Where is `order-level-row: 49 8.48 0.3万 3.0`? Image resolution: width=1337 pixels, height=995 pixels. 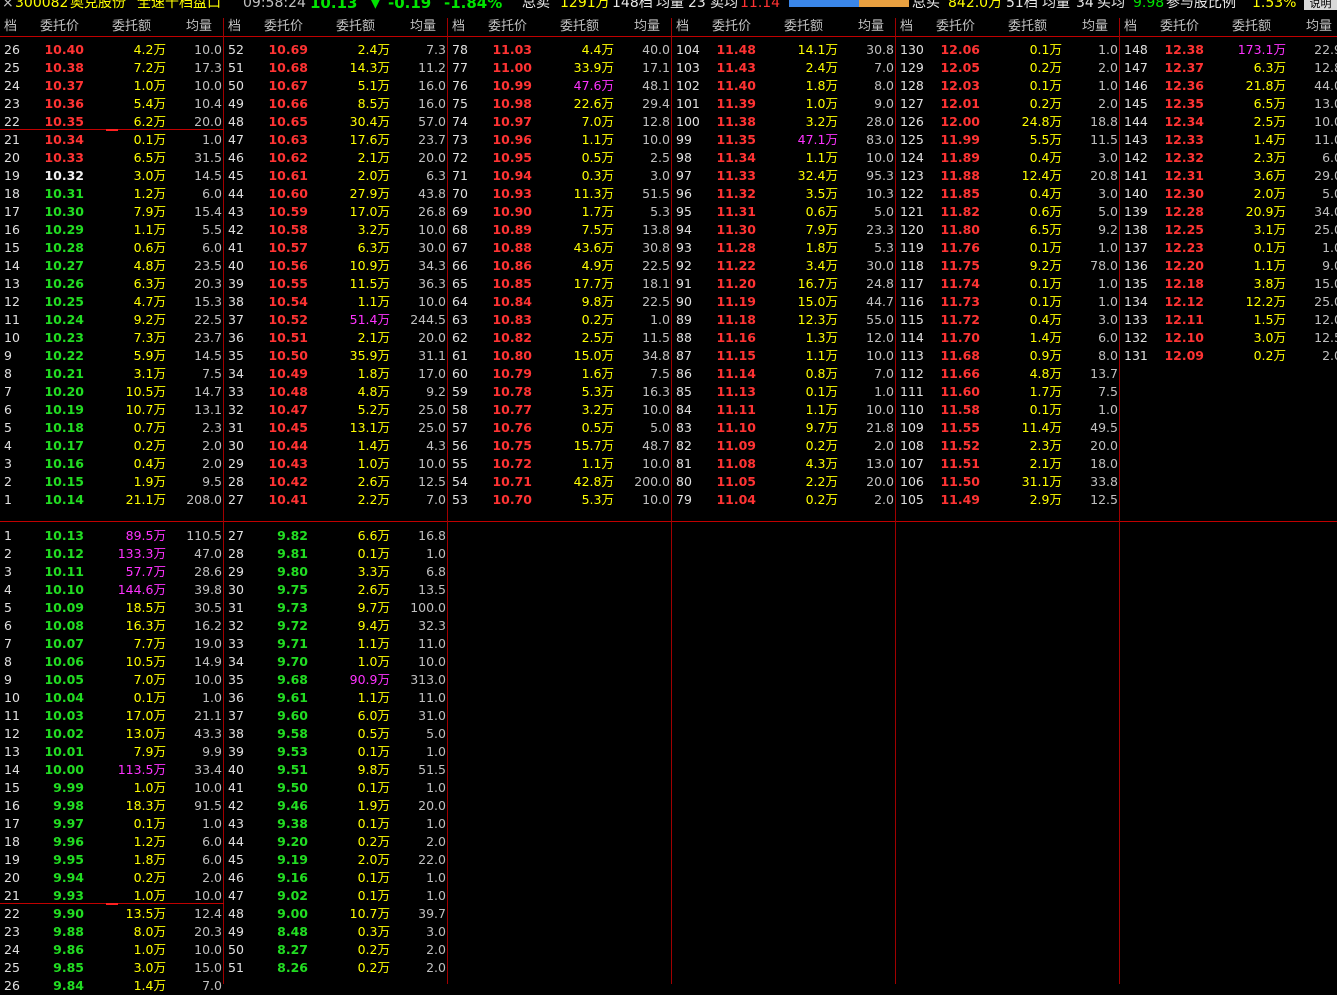
order-level-row: 49 8.48 0.3万 3.0 is located at coordinates (336, 932).